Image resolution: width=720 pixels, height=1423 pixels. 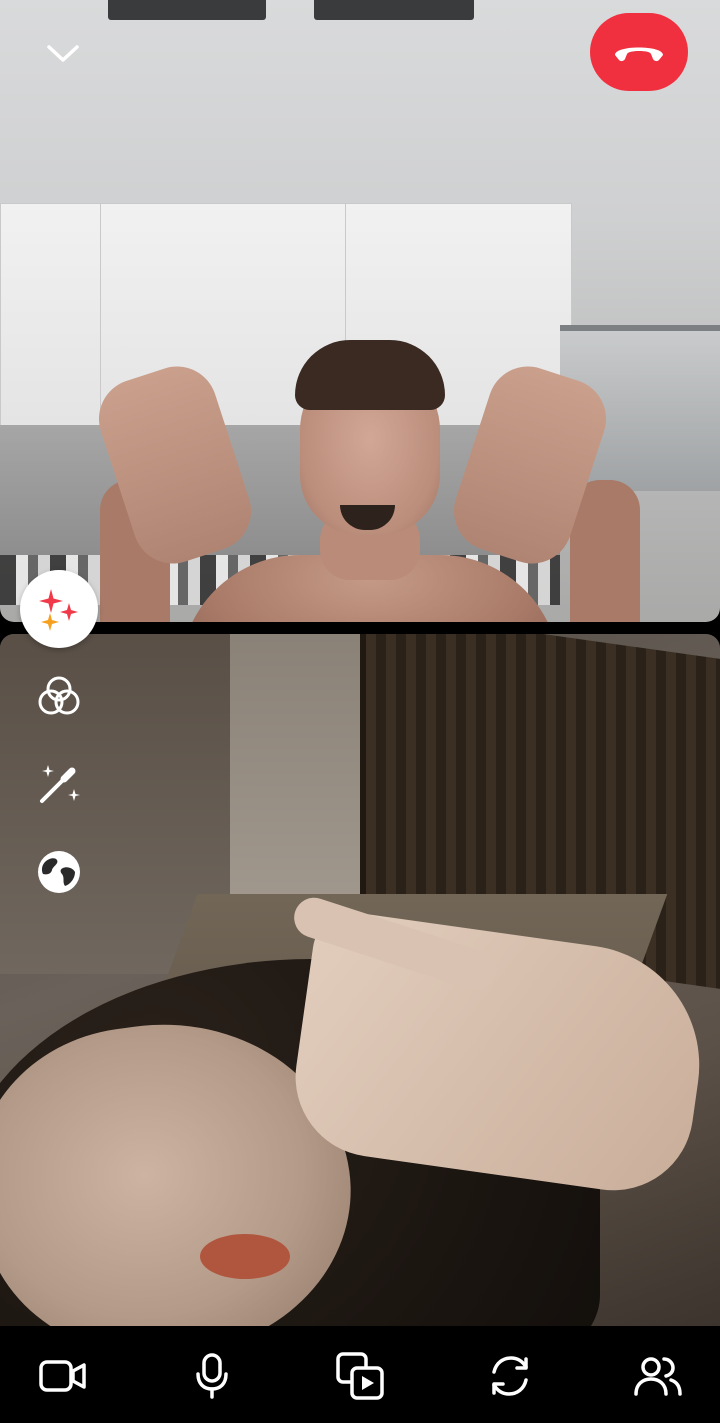 I want to click on participants-icon, so click(x=658, y=1376).